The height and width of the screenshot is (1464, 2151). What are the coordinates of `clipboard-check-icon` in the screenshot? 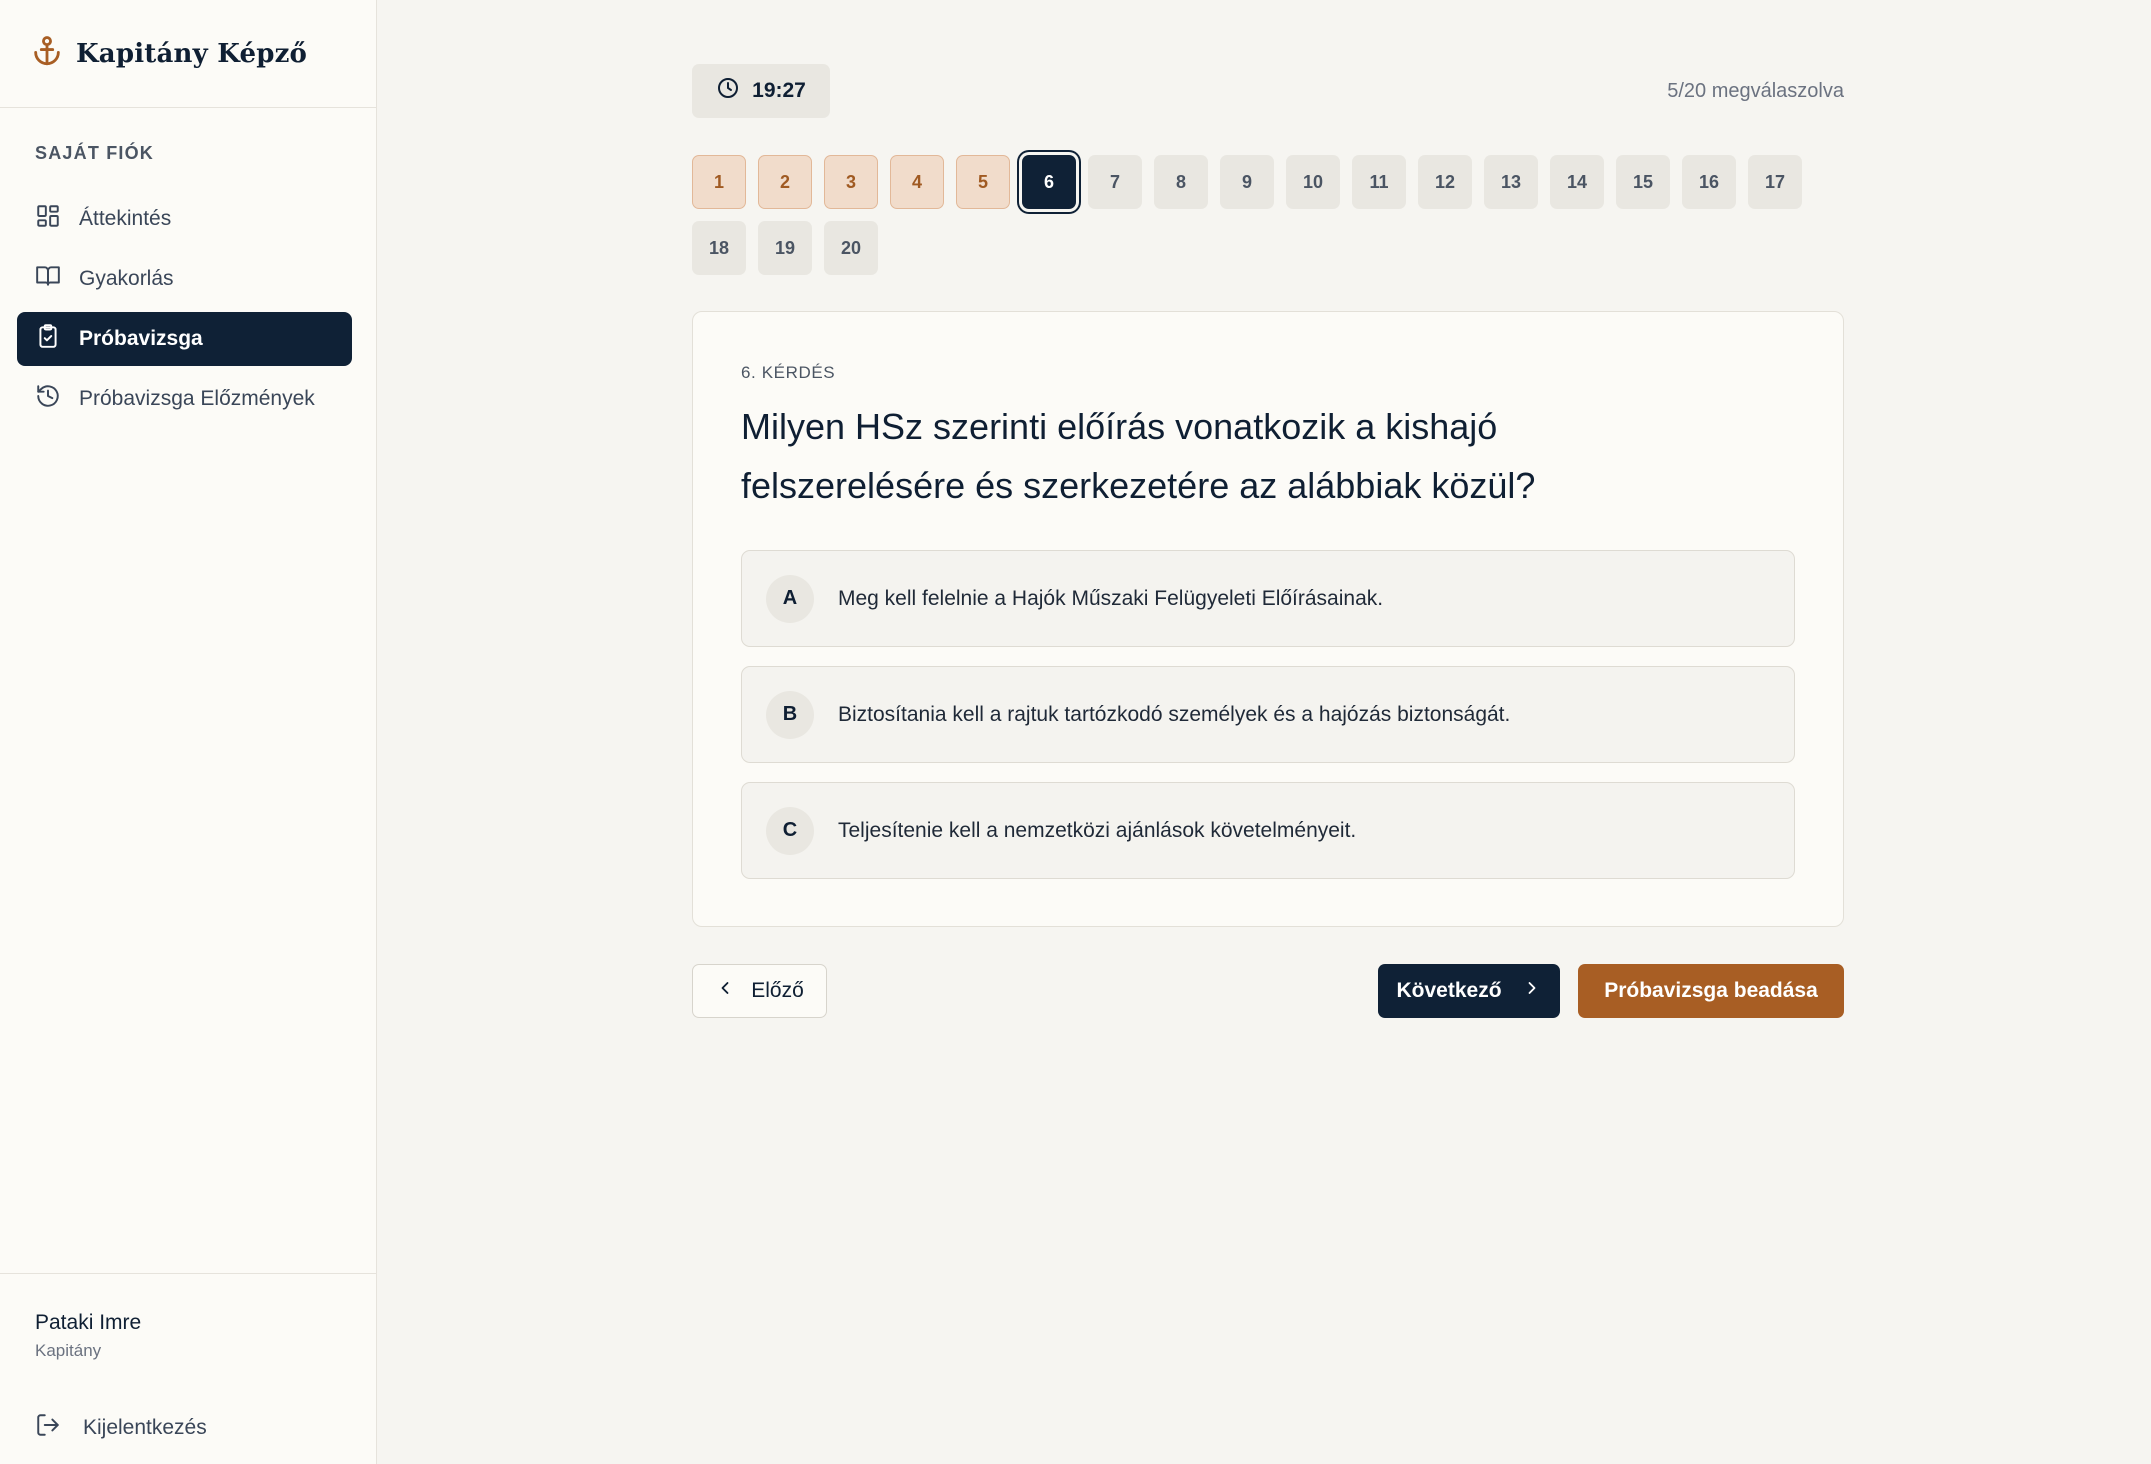 It's located at (48, 339).